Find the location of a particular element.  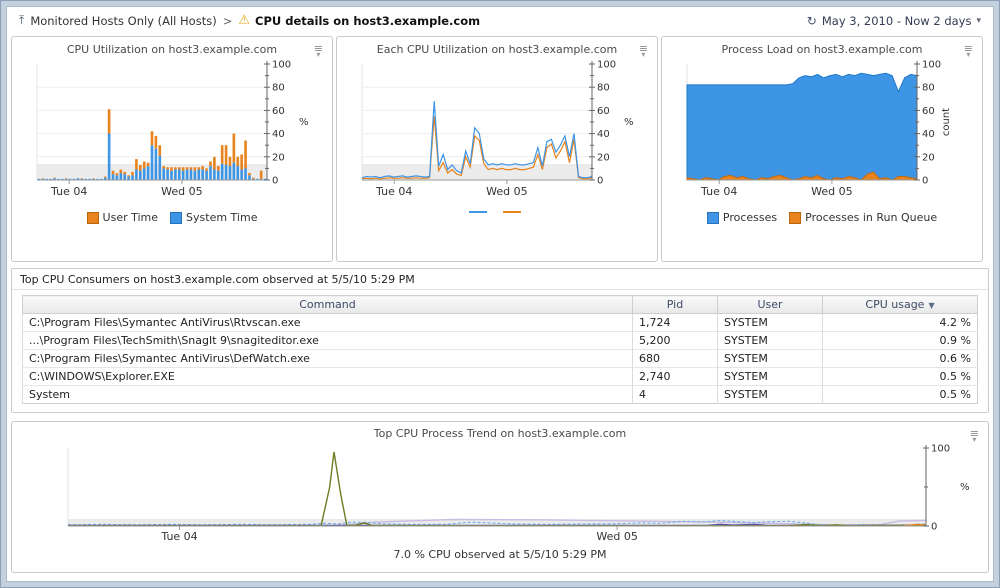

chart-caption: 7.0 % CPU observed at 5/5/10 5:29 PM is located at coordinates (500, 554).